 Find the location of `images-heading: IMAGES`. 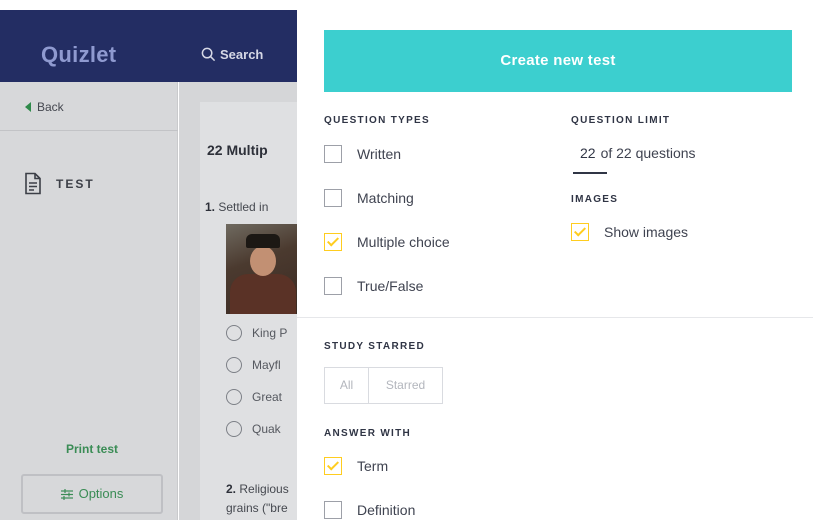

images-heading: IMAGES is located at coordinates (595, 199).